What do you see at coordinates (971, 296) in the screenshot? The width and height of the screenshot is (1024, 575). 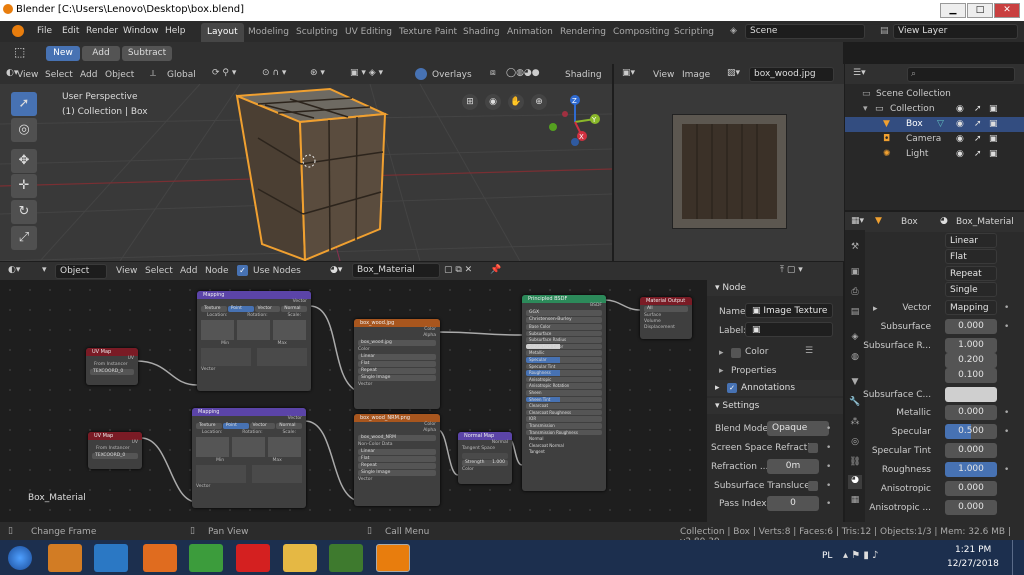 I see `source-dropdown: Single Image` at bounding box center [971, 296].